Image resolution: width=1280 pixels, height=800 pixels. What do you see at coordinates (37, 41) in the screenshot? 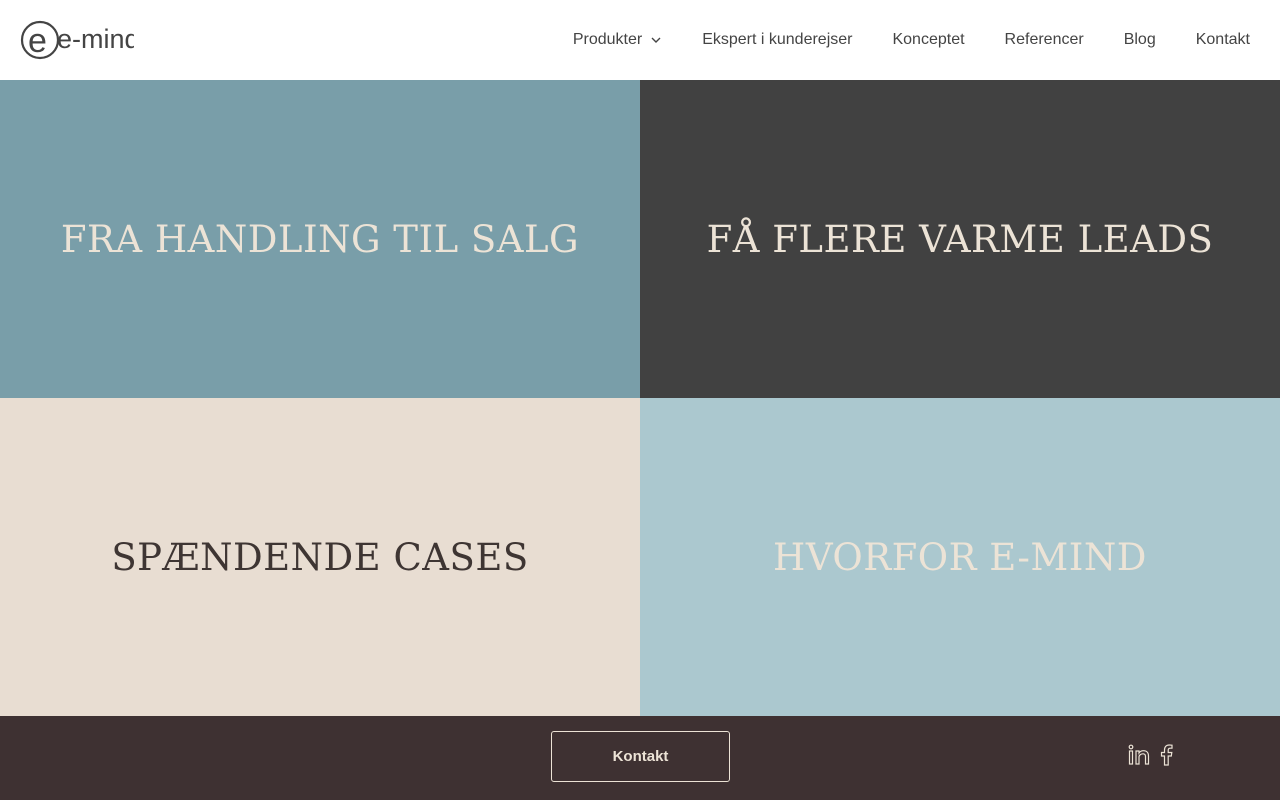
I see `svg-text: e` at bounding box center [37, 41].